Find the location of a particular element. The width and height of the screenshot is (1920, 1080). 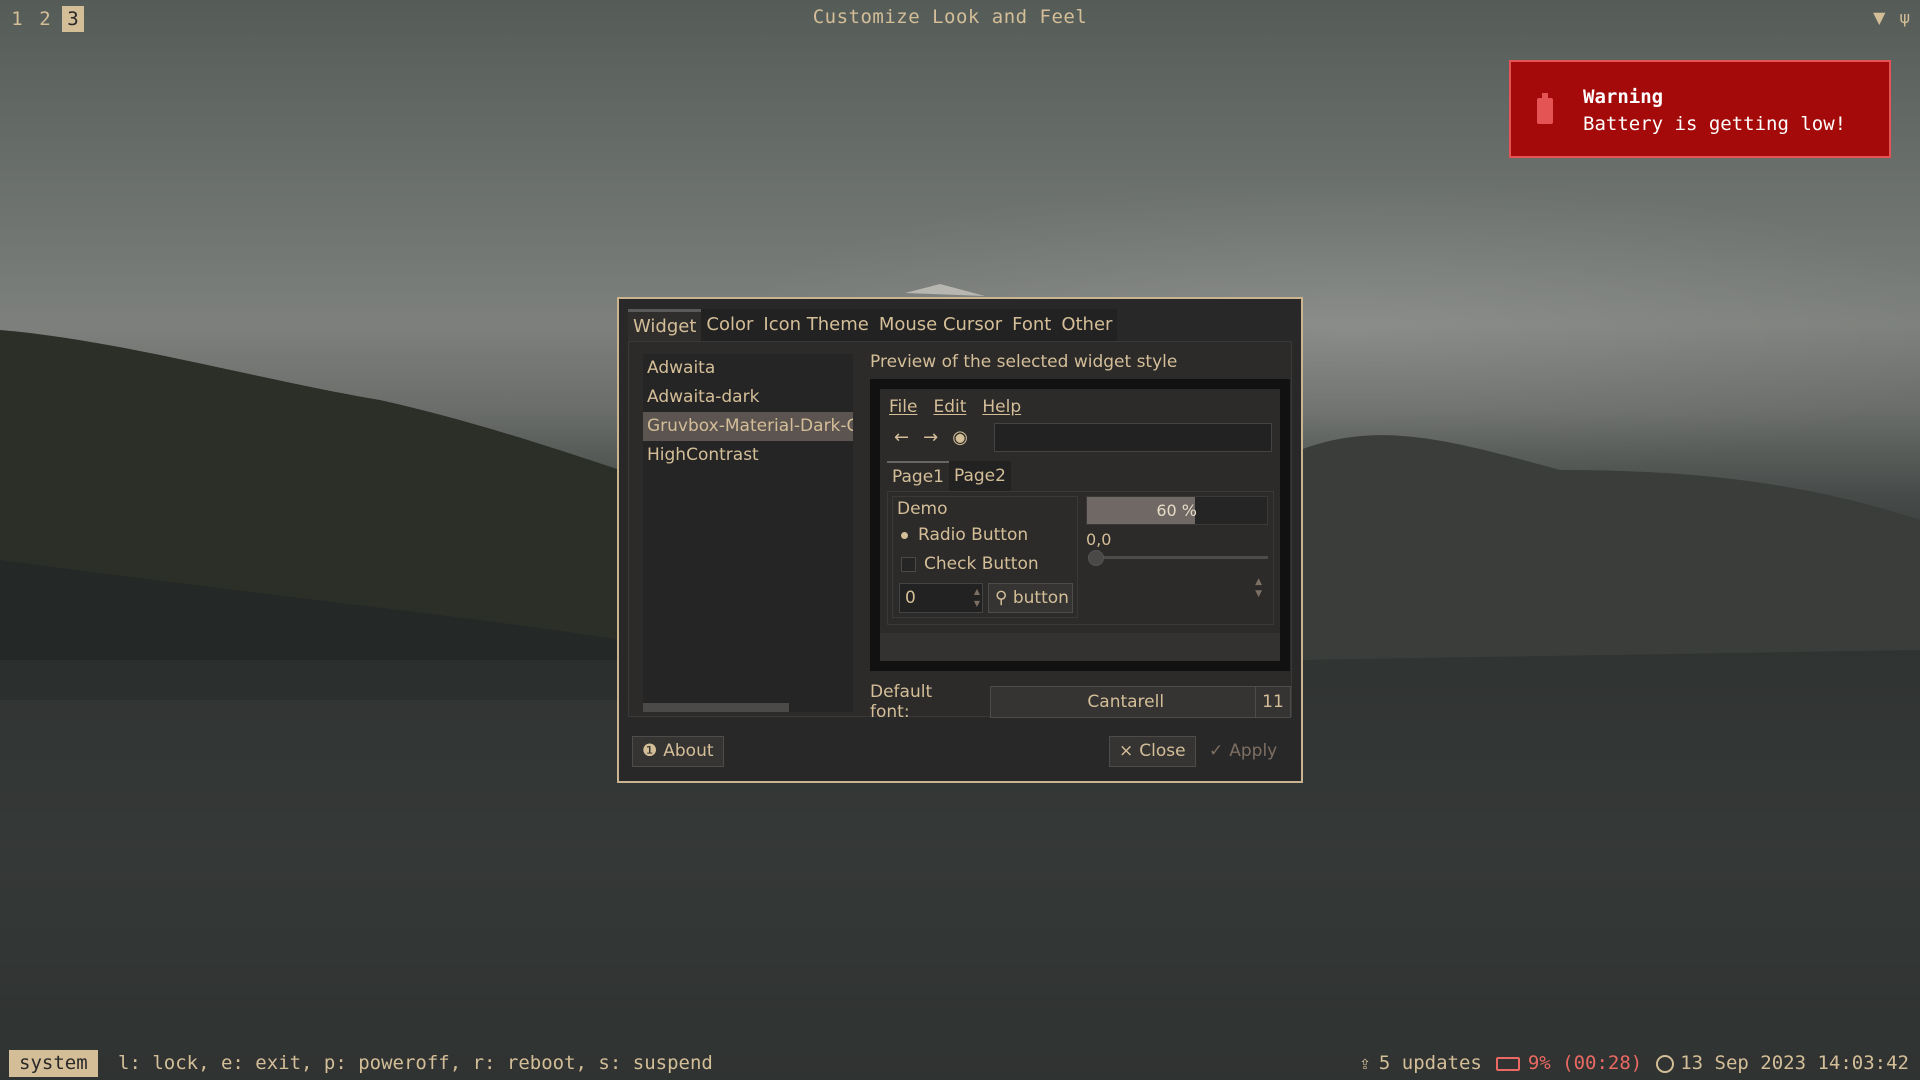

close-label: Close is located at coordinates (1162, 751).